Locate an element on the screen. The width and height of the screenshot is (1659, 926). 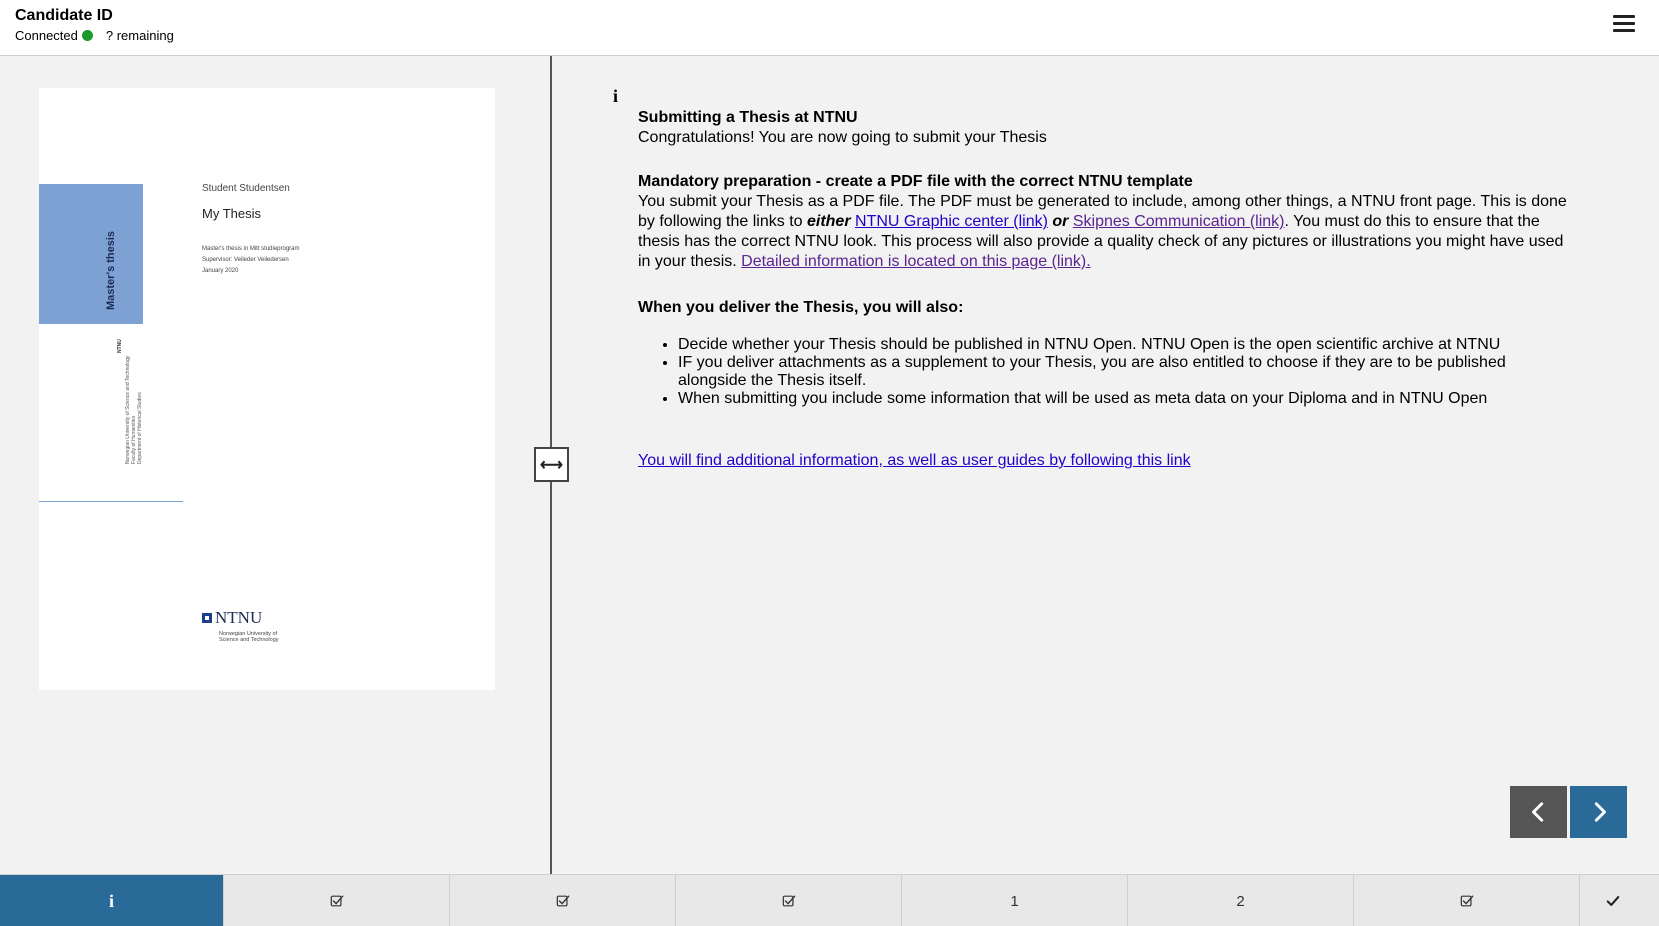
skipnes-communication-link: Skipnes Communication (link) is located at coordinates (1179, 221).